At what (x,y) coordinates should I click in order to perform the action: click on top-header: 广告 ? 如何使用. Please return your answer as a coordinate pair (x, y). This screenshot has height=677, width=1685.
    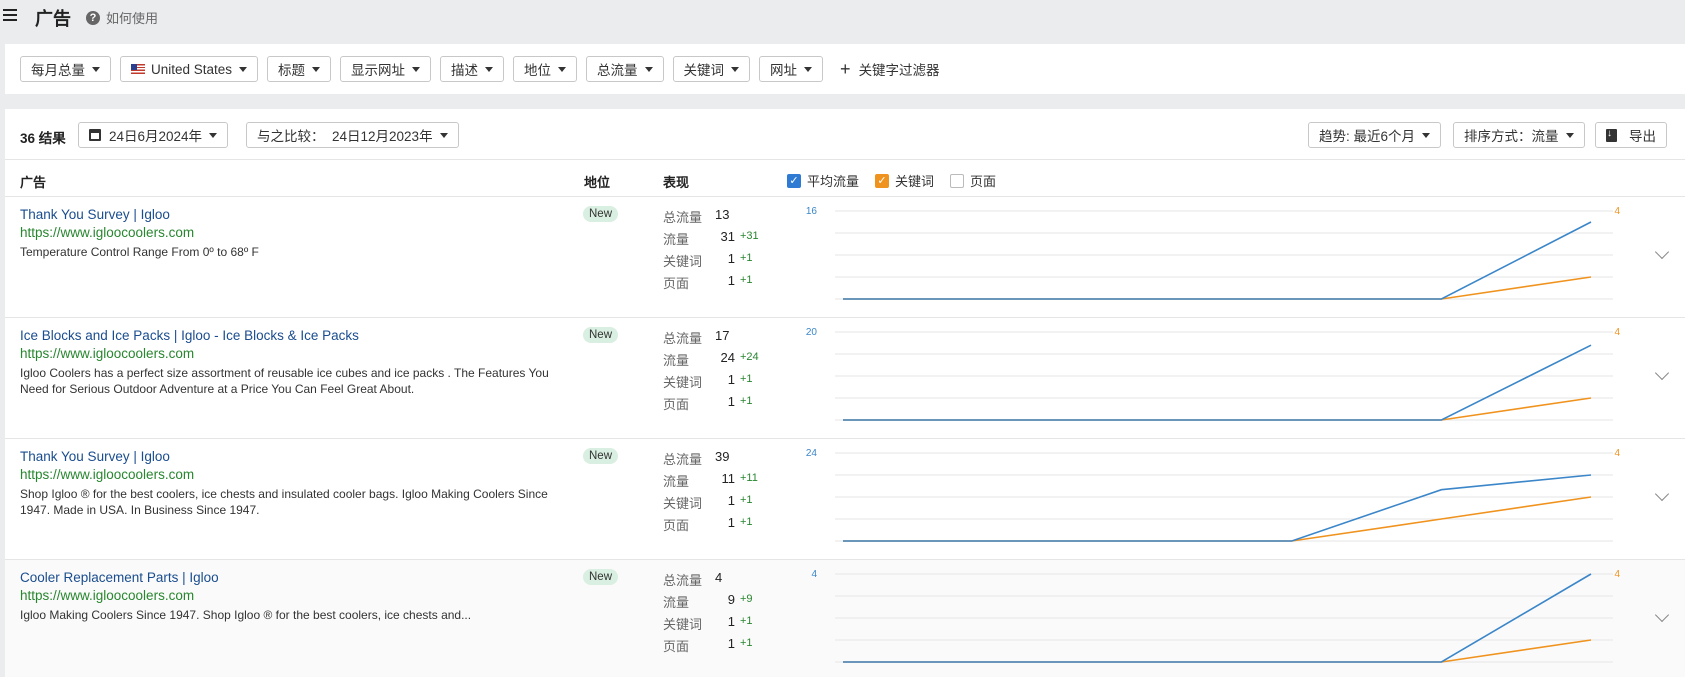
    Looking at the image, I should click on (842, 17).